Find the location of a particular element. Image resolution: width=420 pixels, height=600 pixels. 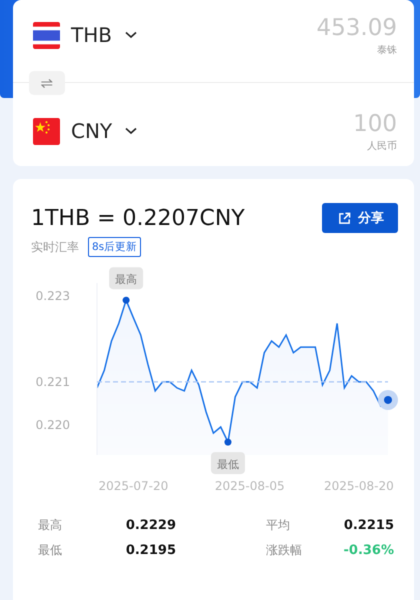

currency-name: 泰铢 is located at coordinates (387, 50).